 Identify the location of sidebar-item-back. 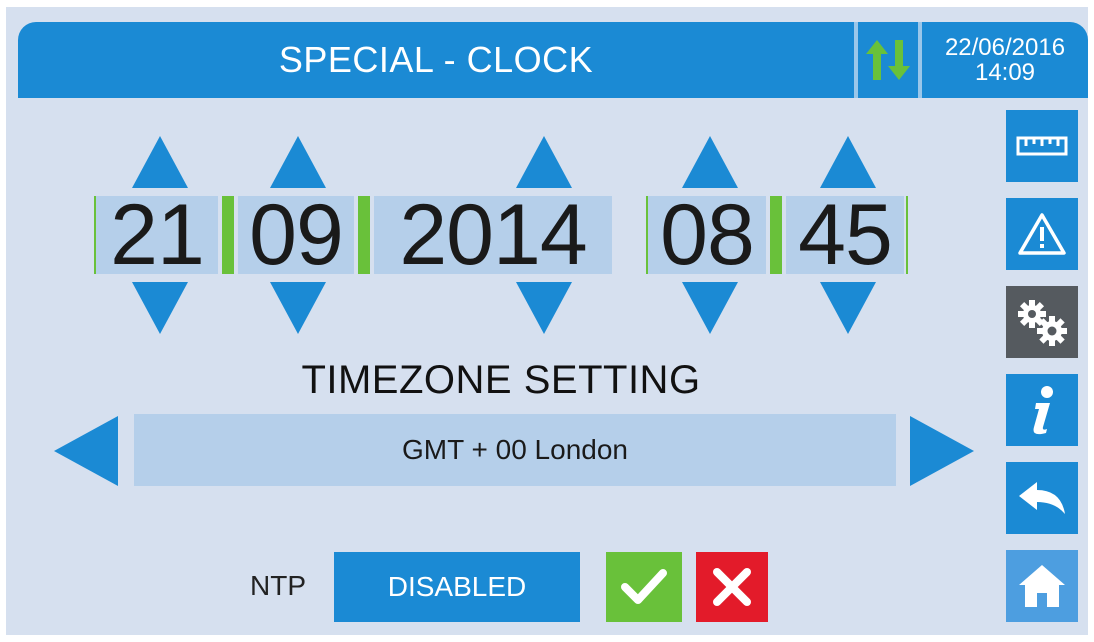
(1042, 498).